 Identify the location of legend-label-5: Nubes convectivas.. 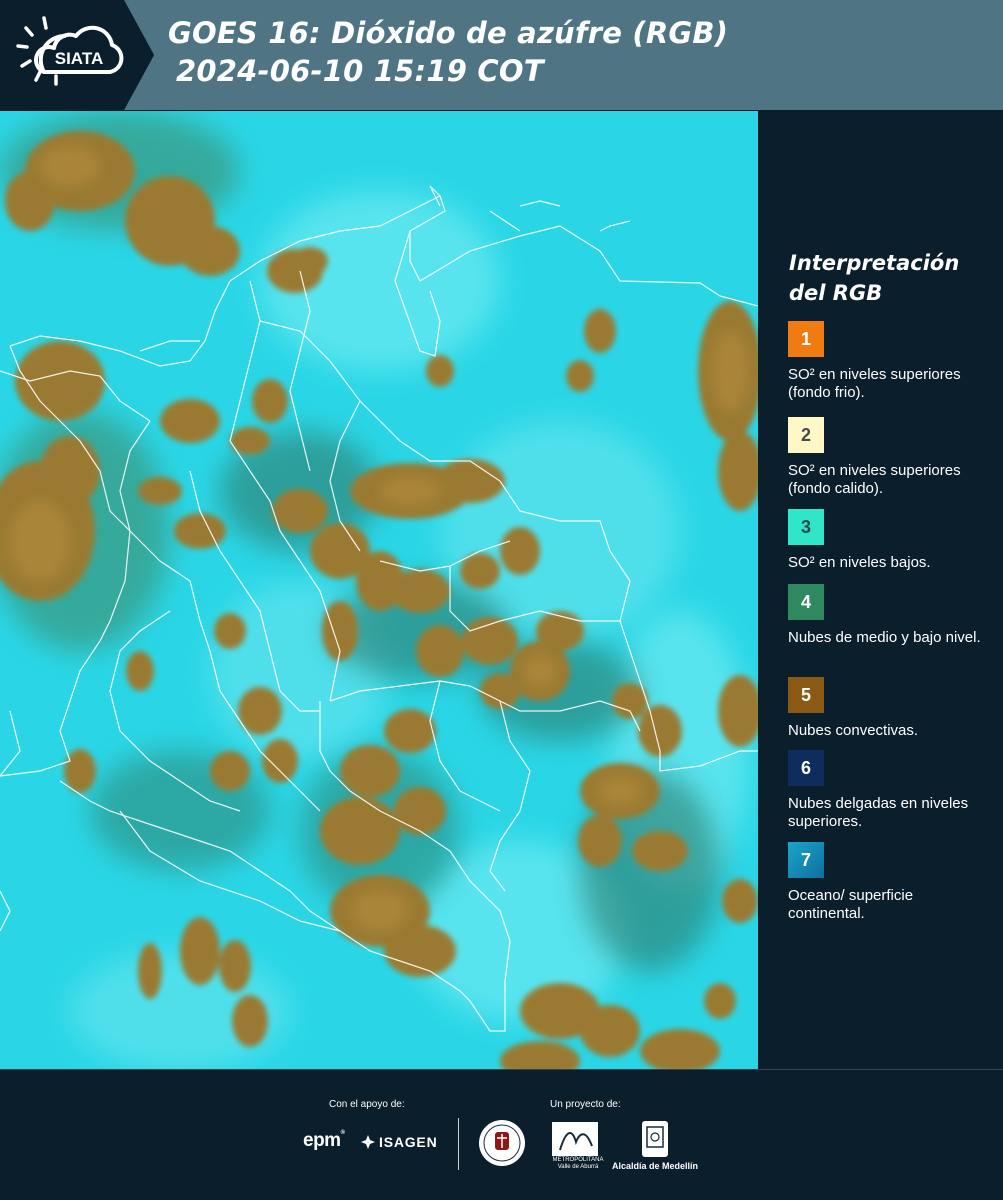
(853, 730).